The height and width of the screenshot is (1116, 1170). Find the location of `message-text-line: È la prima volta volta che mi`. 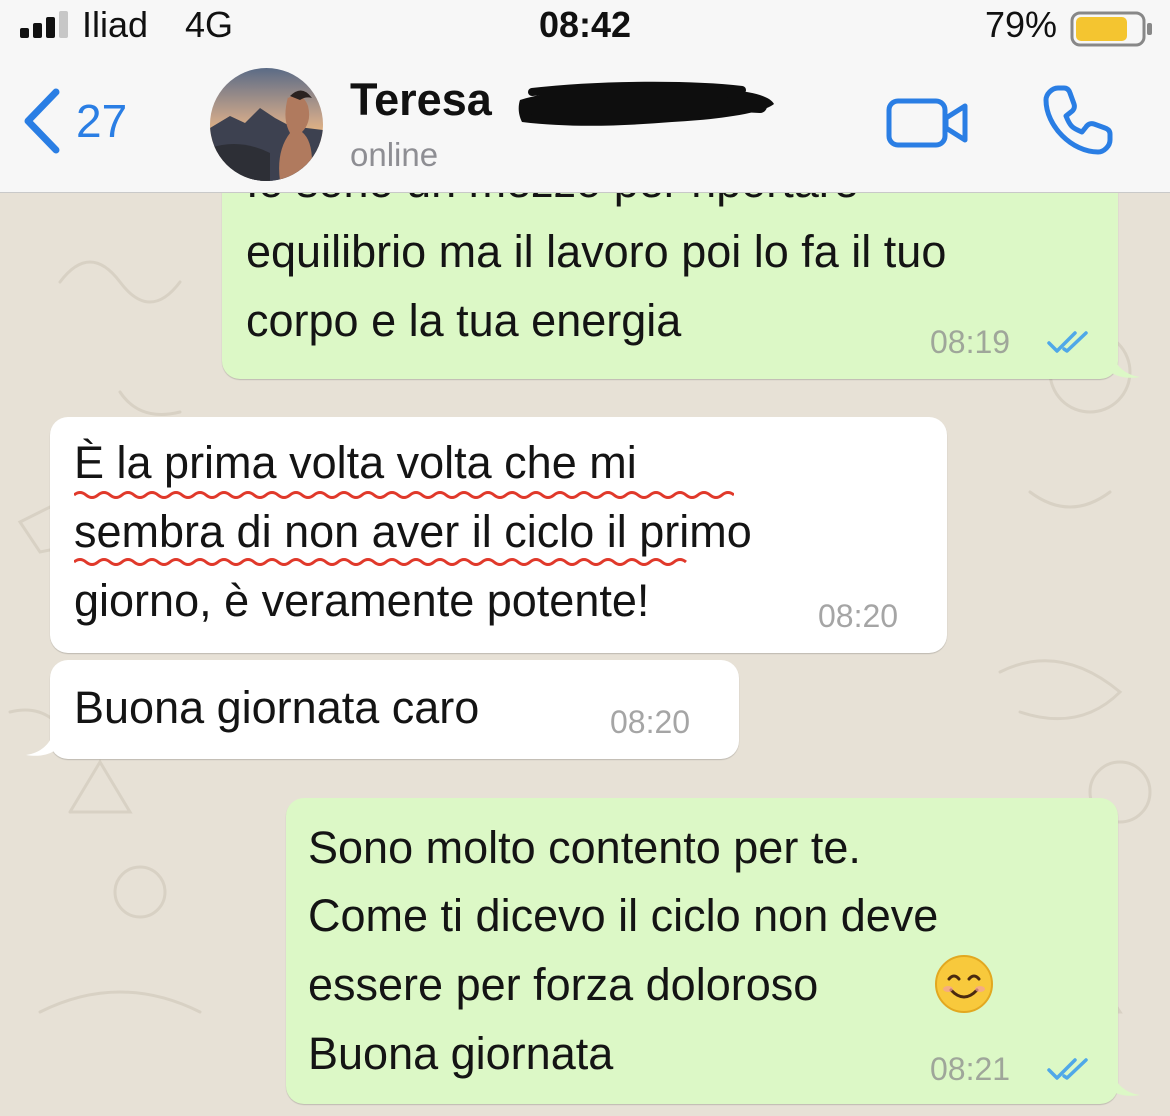

message-text-line: È la prima volta volta che mi is located at coordinates (355, 462).